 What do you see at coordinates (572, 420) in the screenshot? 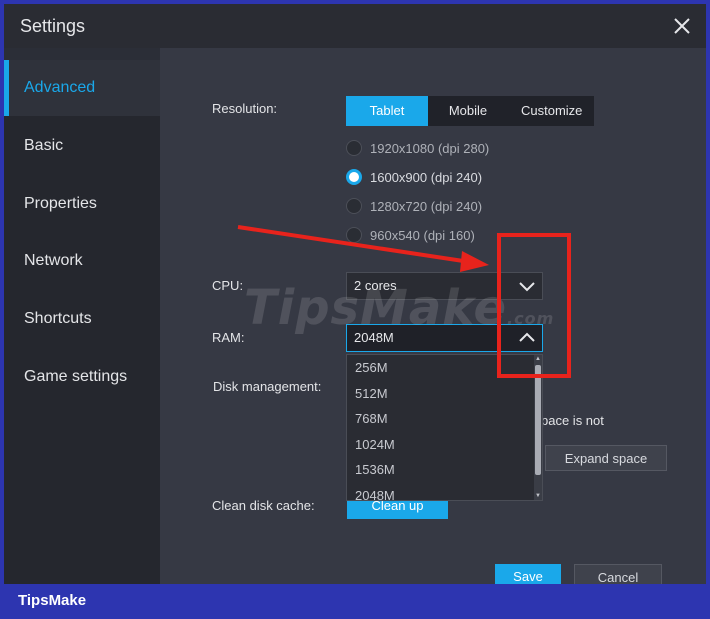
I see `disk-warning-text: pace is not` at bounding box center [572, 420].